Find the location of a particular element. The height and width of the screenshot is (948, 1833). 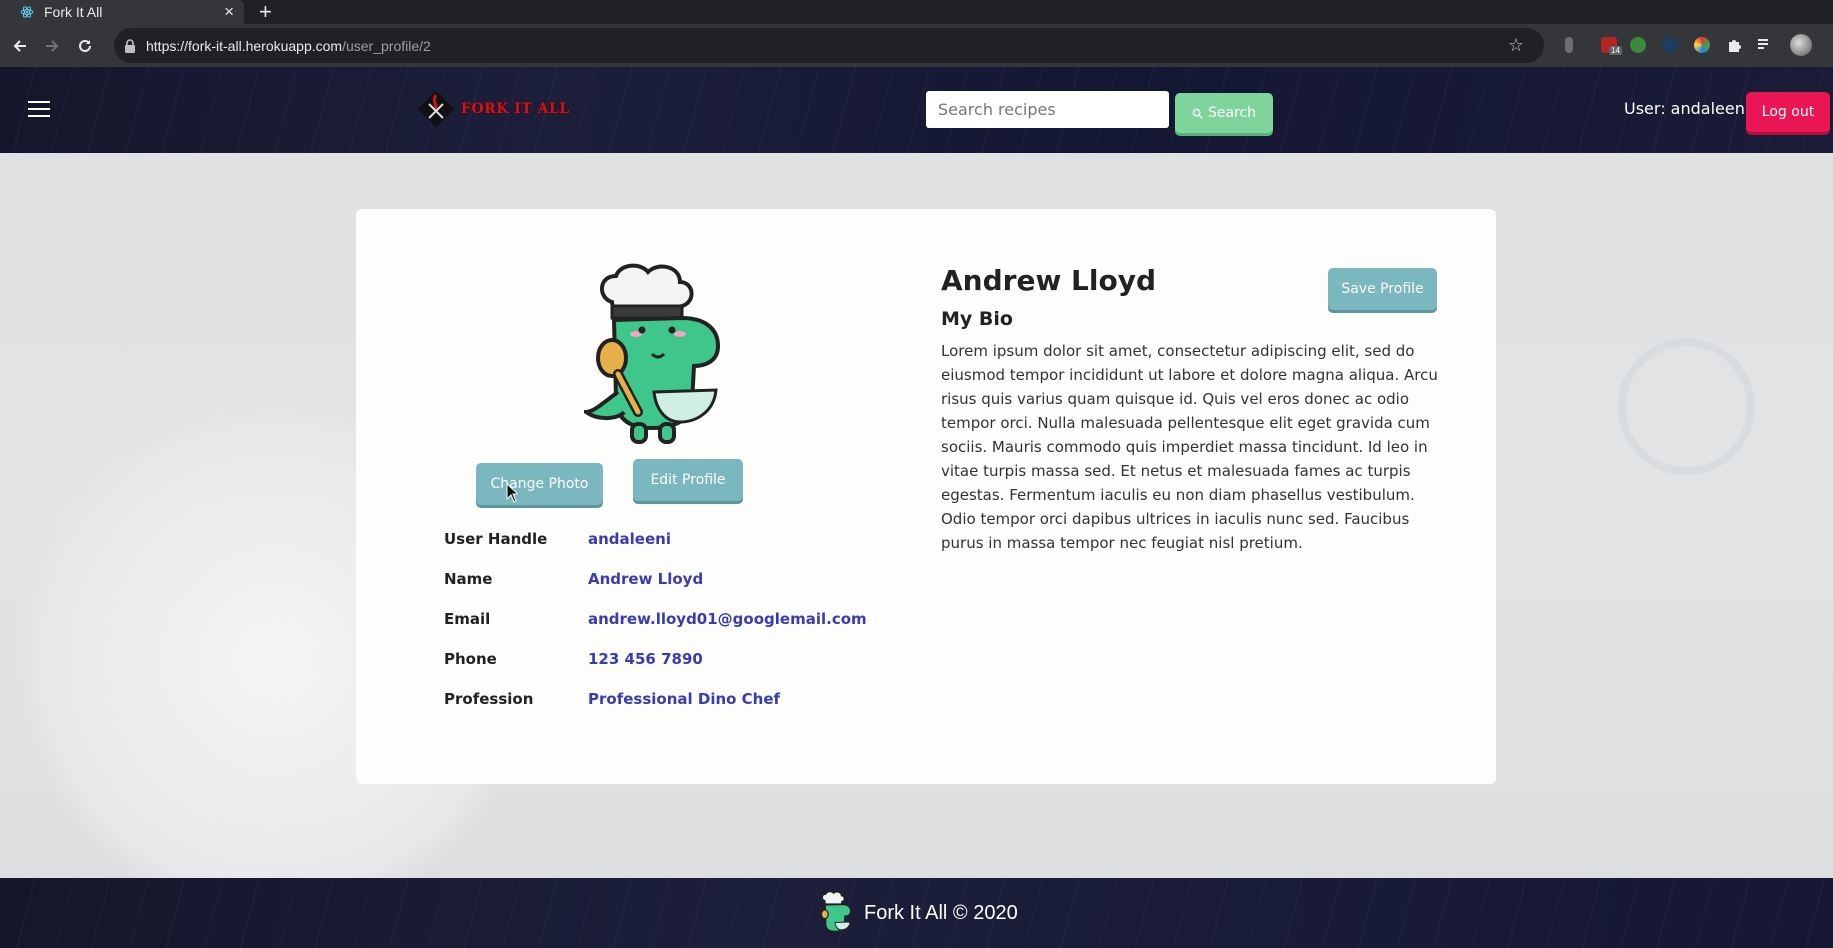

lock-icon is located at coordinates (130, 45).